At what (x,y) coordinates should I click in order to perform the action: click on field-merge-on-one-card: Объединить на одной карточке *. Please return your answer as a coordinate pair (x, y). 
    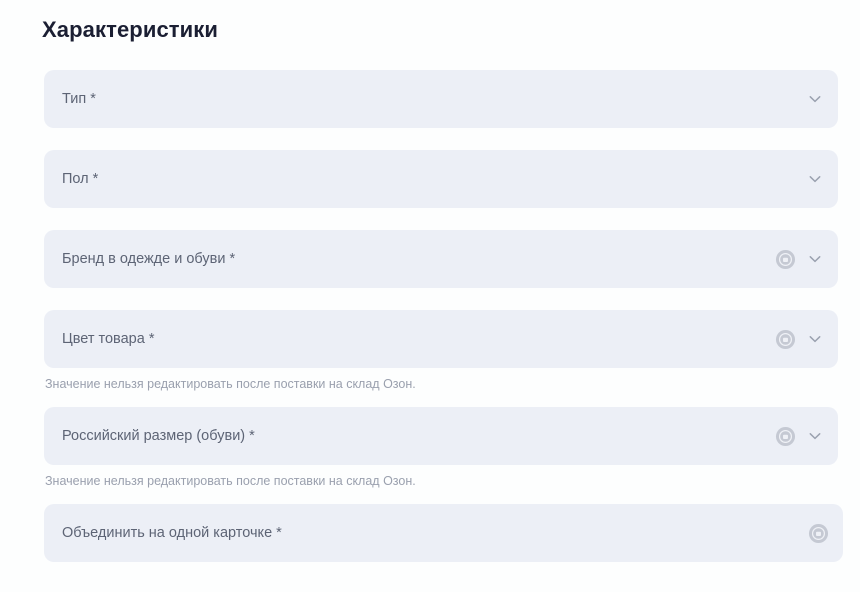
    Looking at the image, I should click on (443, 533).